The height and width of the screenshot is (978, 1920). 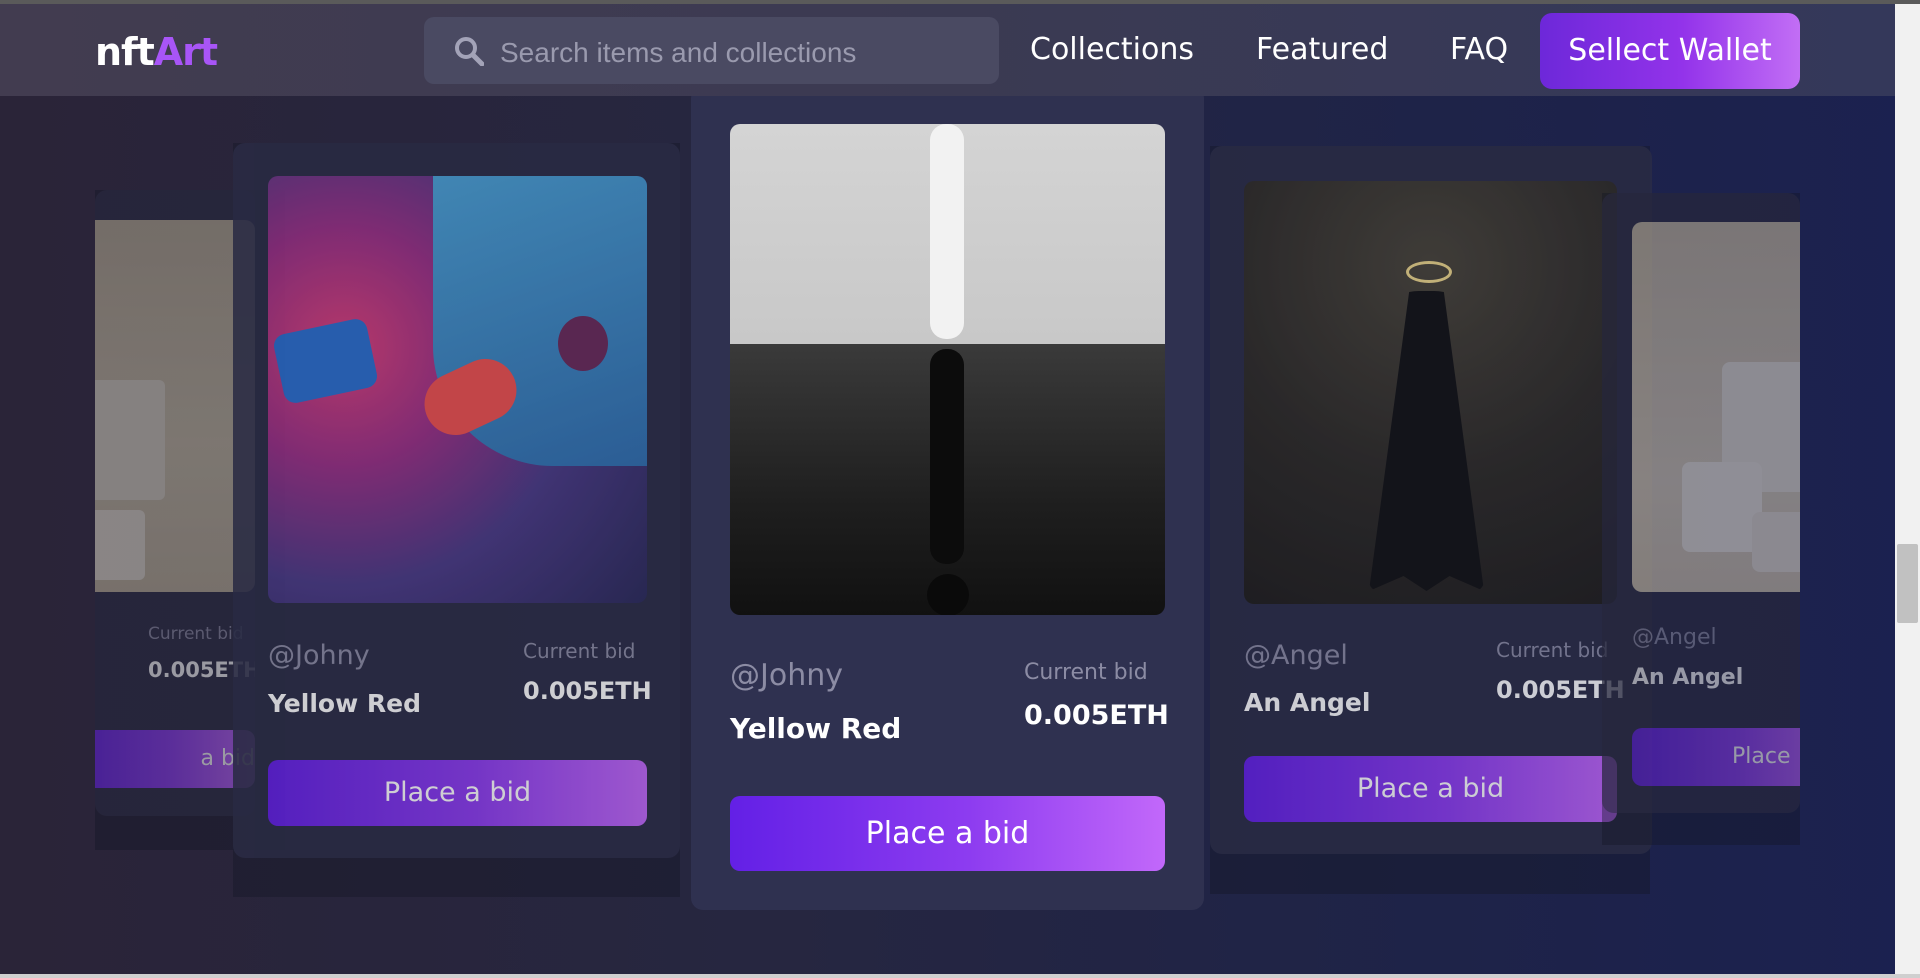 I want to click on brand-logo: nftArt, so click(x=156, y=52).